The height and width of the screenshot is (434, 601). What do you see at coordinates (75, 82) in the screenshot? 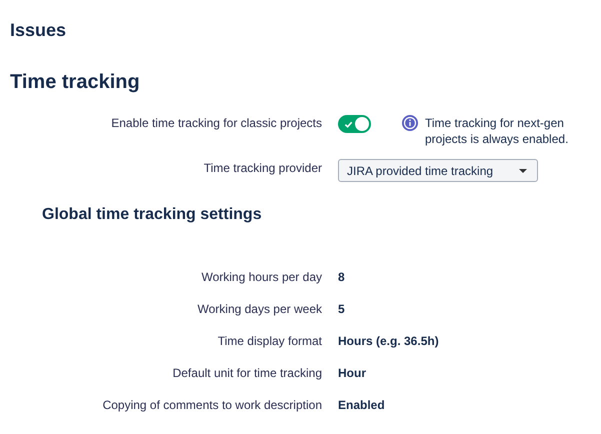
I see `section-title: Time tracking` at bounding box center [75, 82].